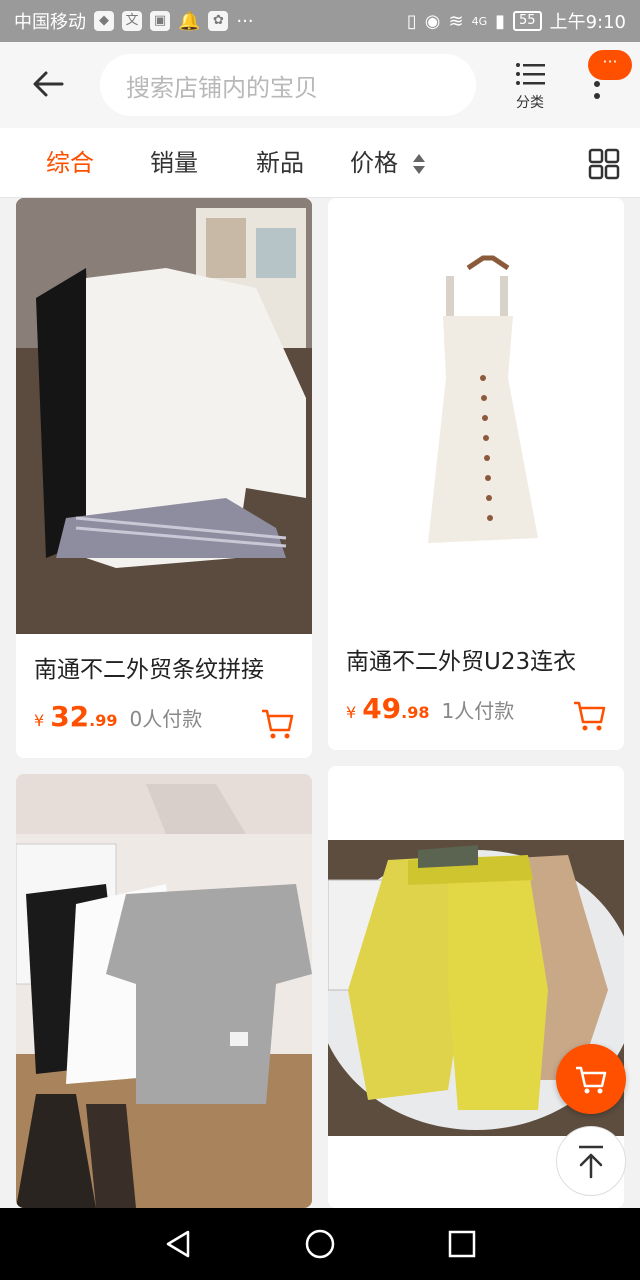 Image resolution: width=640 pixels, height=1280 pixels. I want to click on status-bar: 中国移动 ◆ 文 ▣ 🔔 ✿ ··· ▯ ◉ ≋ 4G ▮ 55 上午9:10, so click(320, 21).